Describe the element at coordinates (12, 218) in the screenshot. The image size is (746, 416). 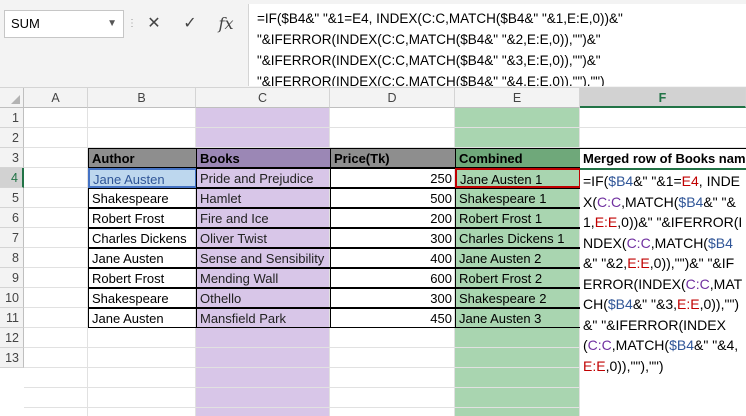
I see `row-header-6: 6` at that location.